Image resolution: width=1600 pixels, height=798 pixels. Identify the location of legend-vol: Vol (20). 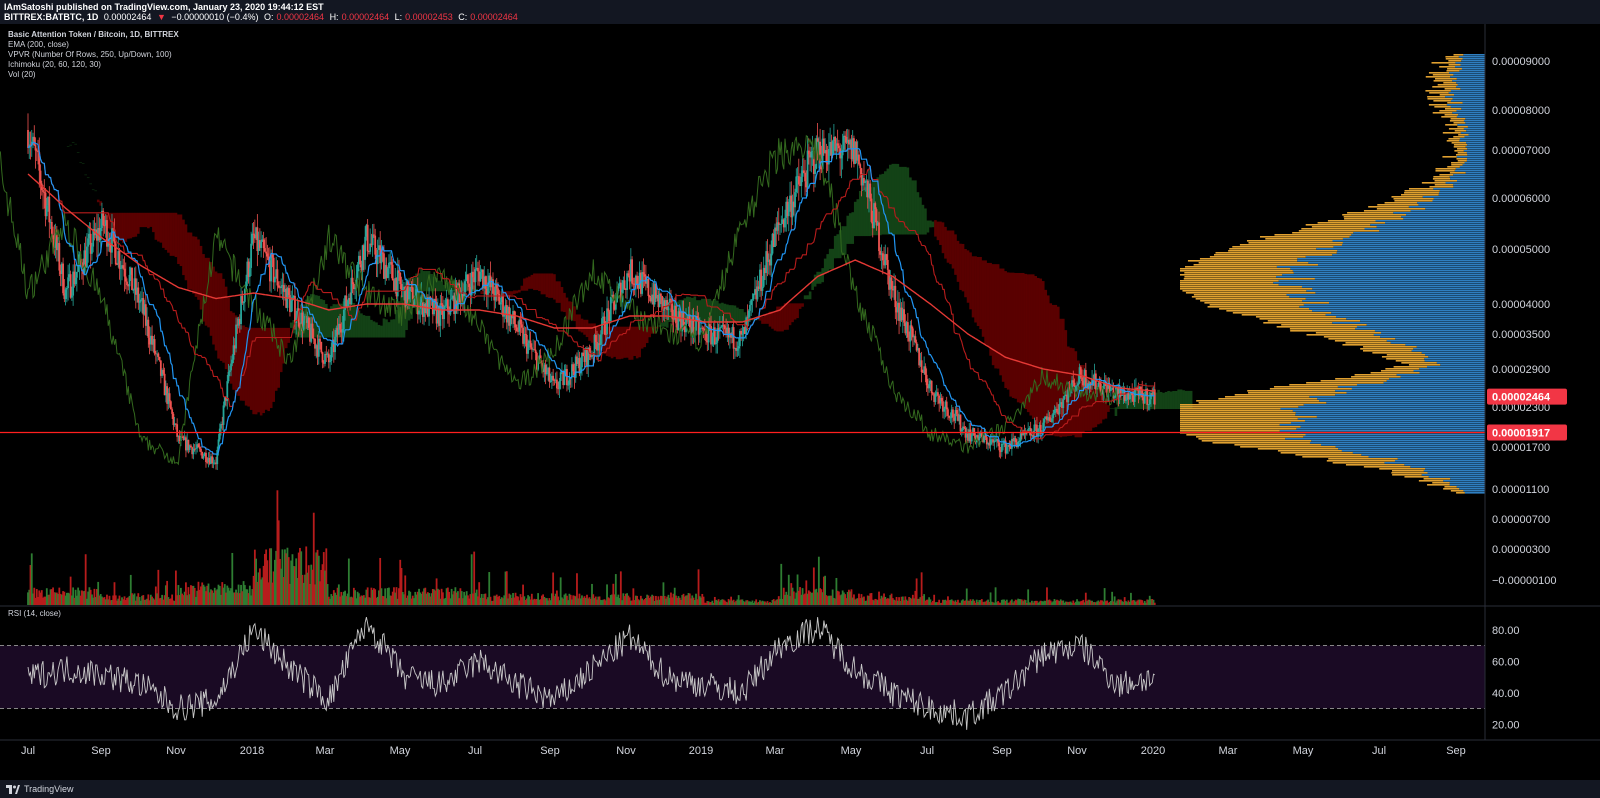
(93, 75).